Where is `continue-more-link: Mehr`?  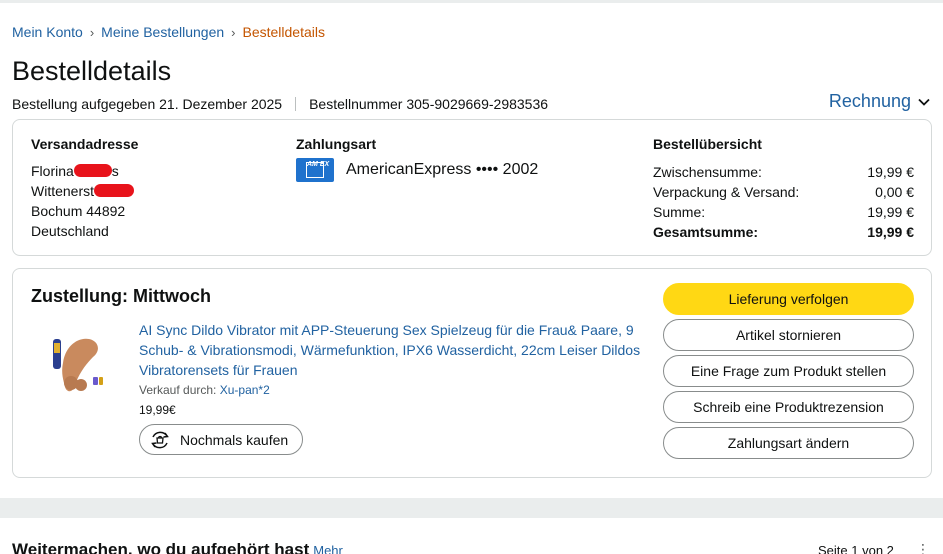
continue-more-link: Mehr is located at coordinates (328, 548).